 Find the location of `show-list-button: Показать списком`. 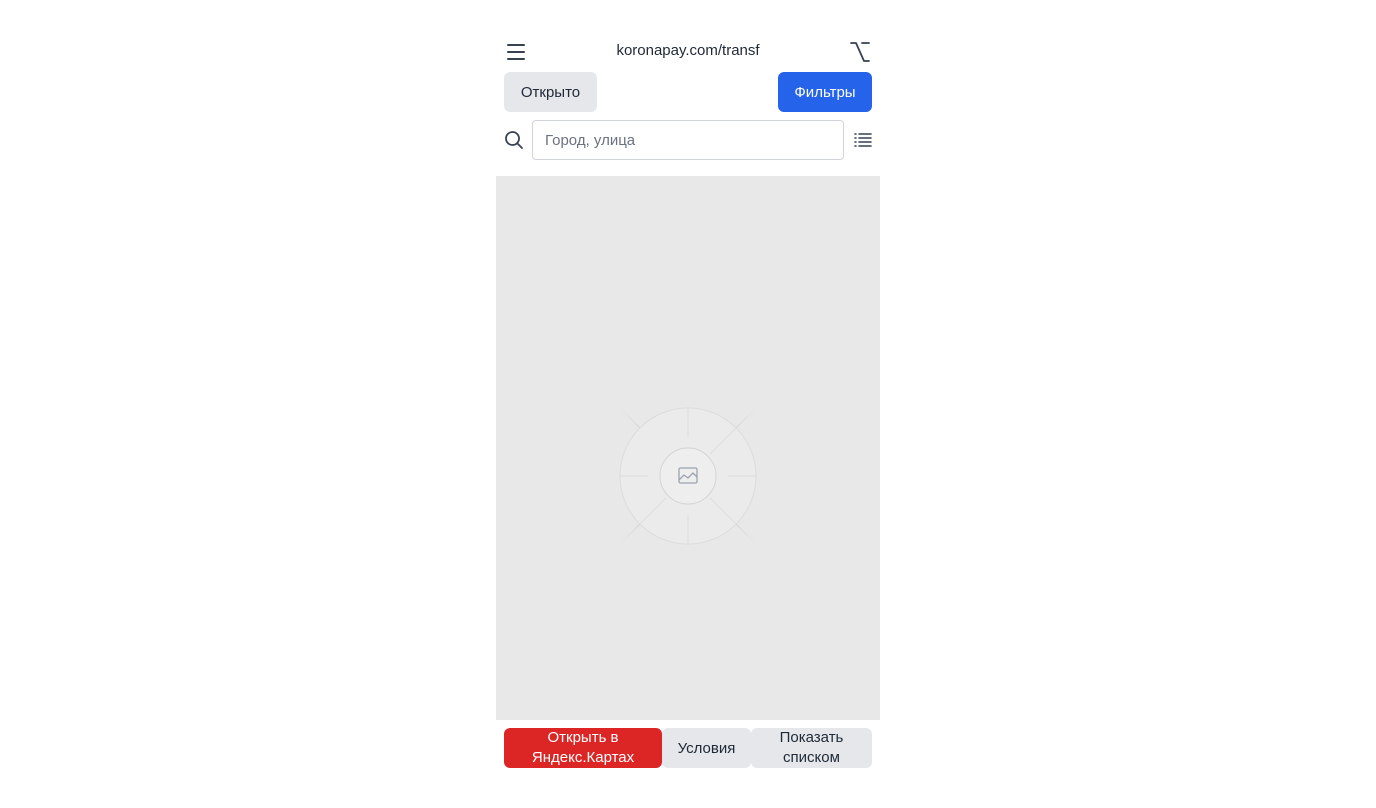

show-list-button: Показать списком is located at coordinates (811, 748).